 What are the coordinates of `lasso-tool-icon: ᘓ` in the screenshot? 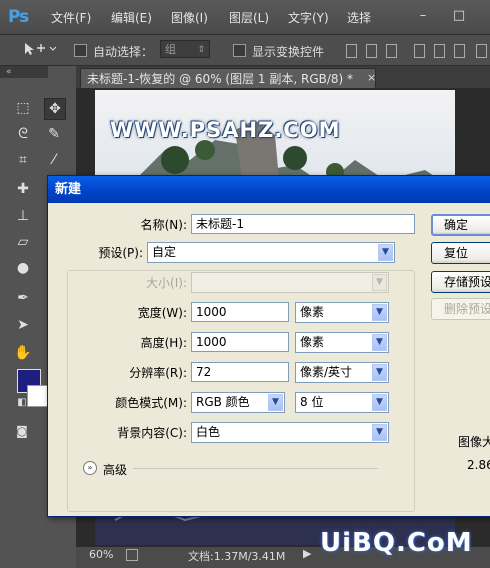 It's located at (23, 134).